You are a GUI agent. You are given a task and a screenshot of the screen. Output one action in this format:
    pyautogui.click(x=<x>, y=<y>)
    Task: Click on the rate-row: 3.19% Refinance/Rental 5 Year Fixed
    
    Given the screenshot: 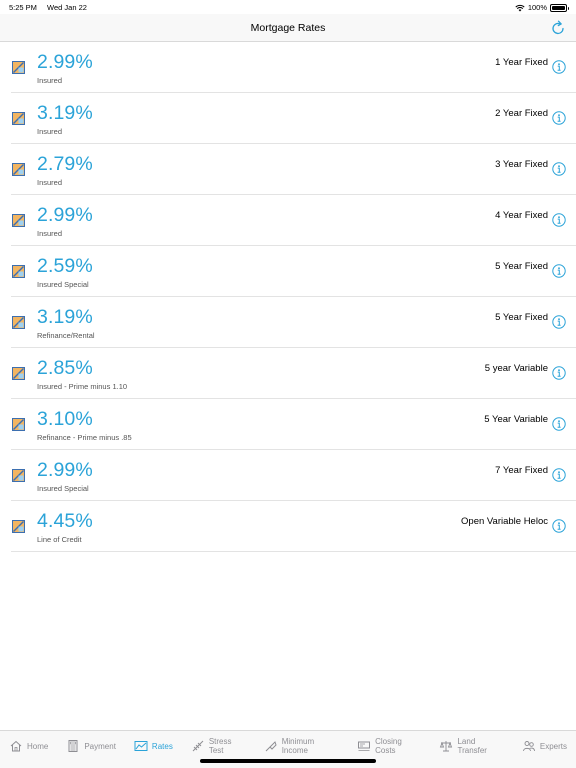 What is the action you would take?
    pyautogui.click(x=293, y=322)
    